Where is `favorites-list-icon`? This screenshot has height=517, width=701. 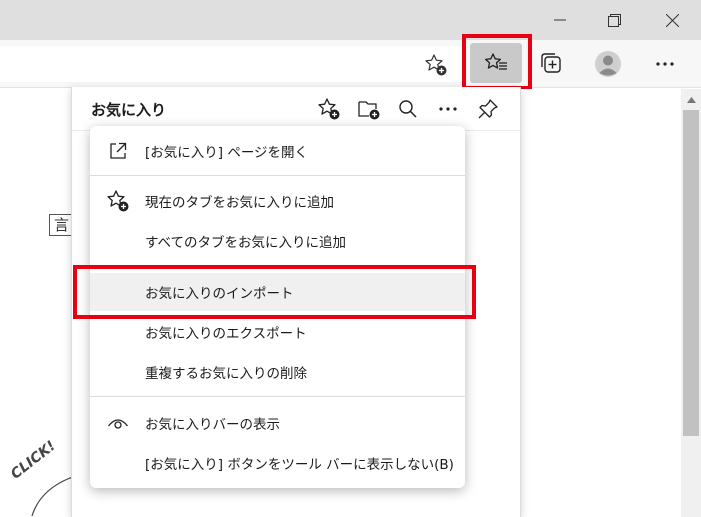 favorites-list-icon is located at coordinates (495, 61).